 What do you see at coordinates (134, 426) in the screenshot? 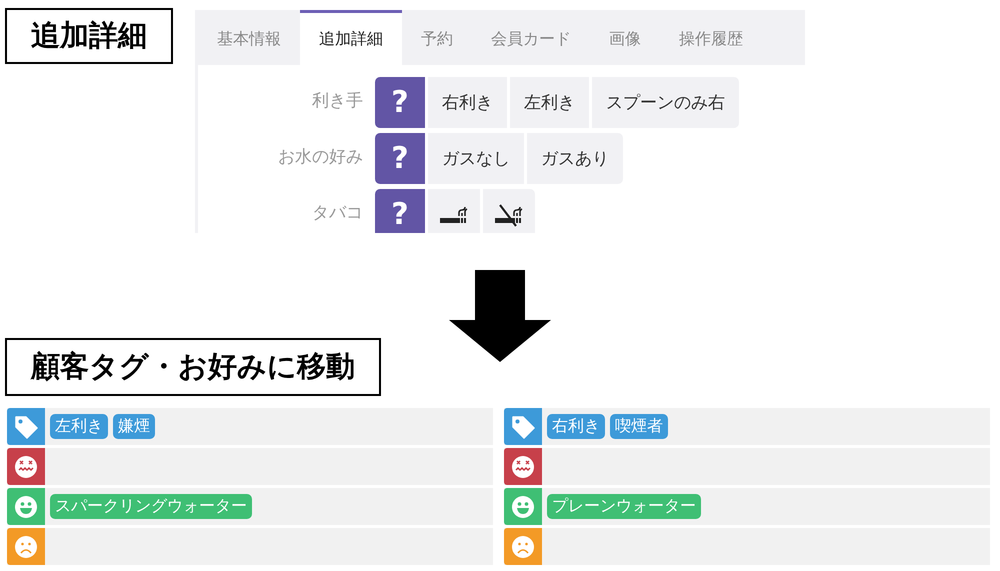
I see `tag-chip: 嫌煙` at bounding box center [134, 426].